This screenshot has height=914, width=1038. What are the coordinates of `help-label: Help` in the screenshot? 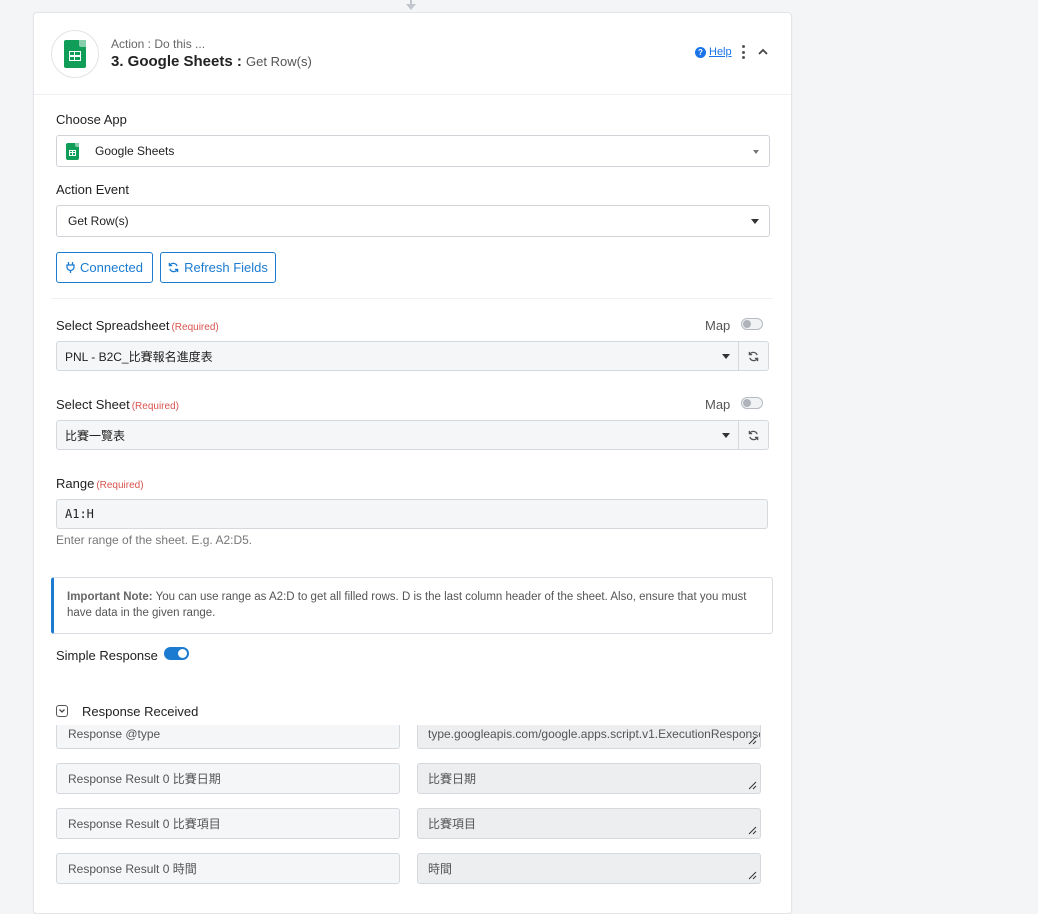 It's located at (720, 52).